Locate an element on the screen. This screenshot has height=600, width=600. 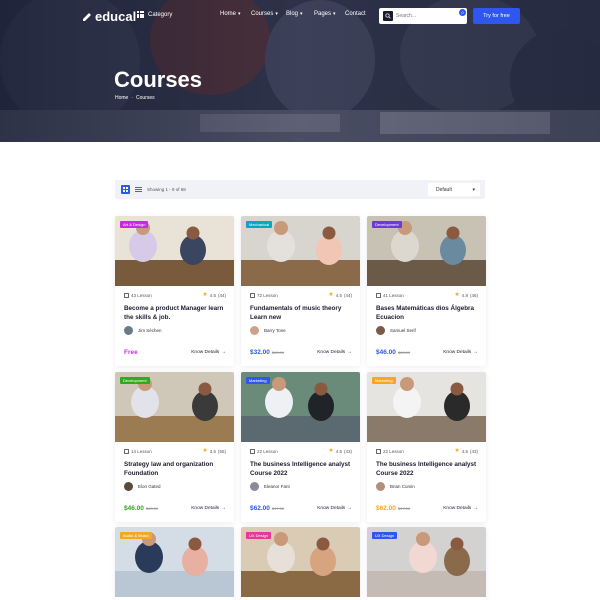
course-image: Audio & Music is located at coordinates (174, 562).